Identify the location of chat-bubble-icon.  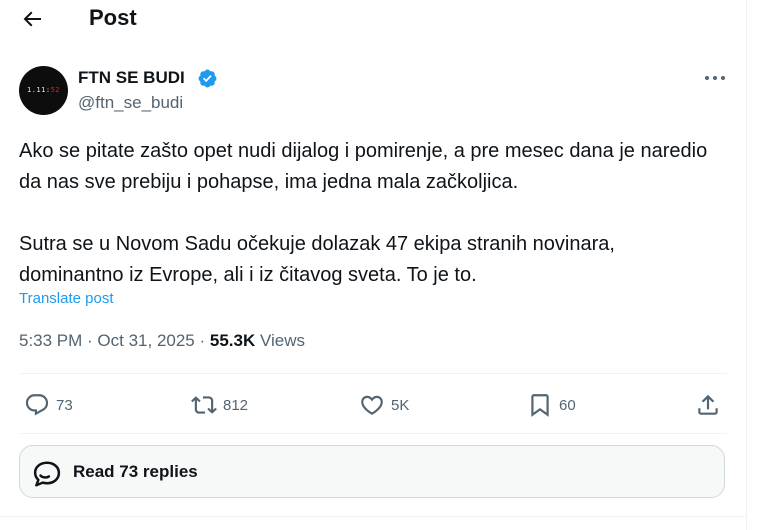
(47, 474).